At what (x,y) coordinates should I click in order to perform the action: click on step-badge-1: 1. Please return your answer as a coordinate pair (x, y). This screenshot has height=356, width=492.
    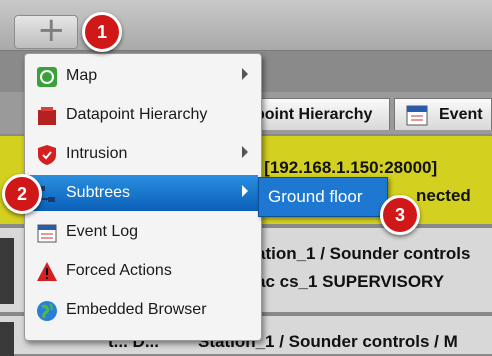
    Looking at the image, I should click on (102, 32).